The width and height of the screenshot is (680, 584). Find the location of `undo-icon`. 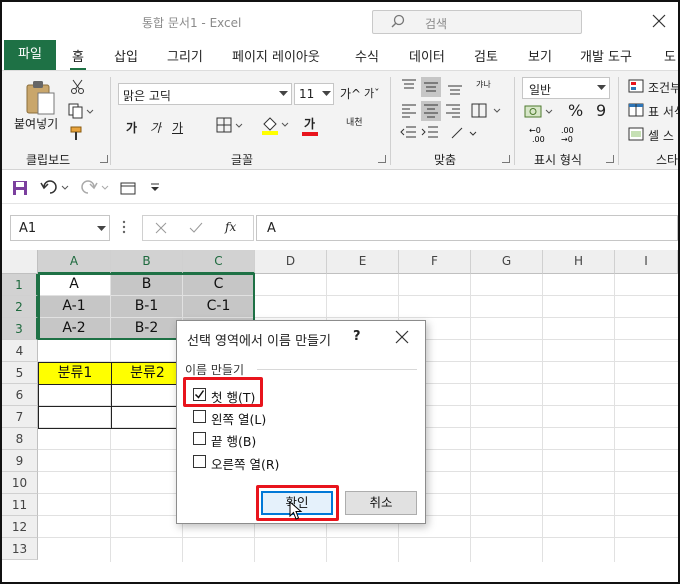

undo-icon is located at coordinates (56, 188).